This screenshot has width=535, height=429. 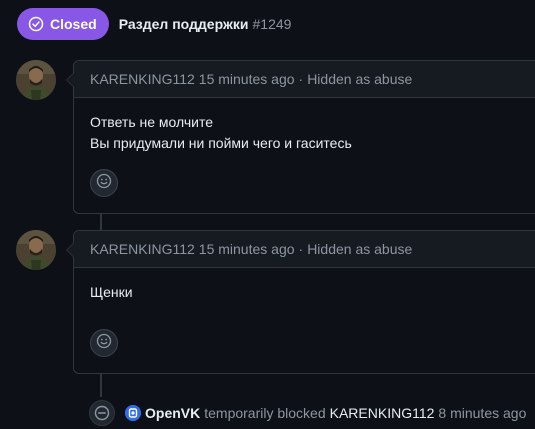 I want to click on issue-title: Раздел поддержки #1249, so click(x=205, y=24).